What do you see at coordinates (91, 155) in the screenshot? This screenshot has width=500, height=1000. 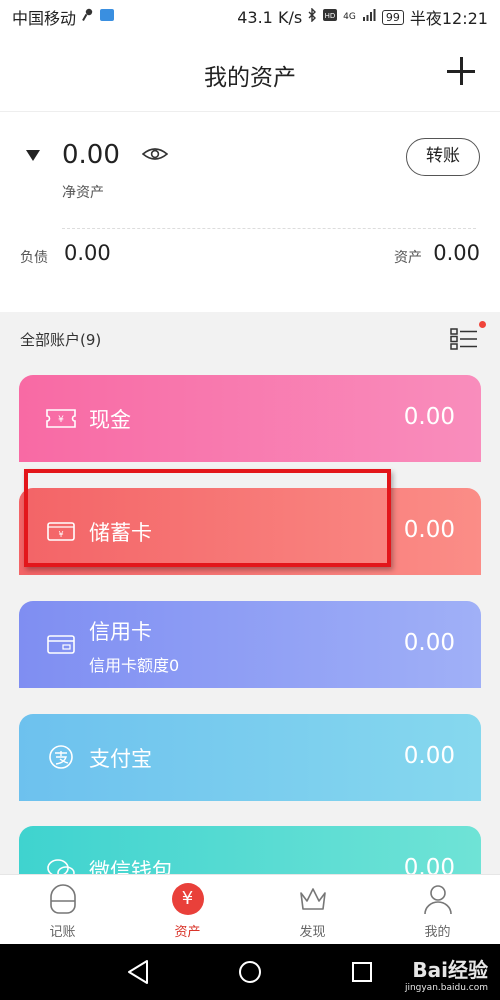 I see `net-asset-value: 0.00` at bounding box center [91, 155].